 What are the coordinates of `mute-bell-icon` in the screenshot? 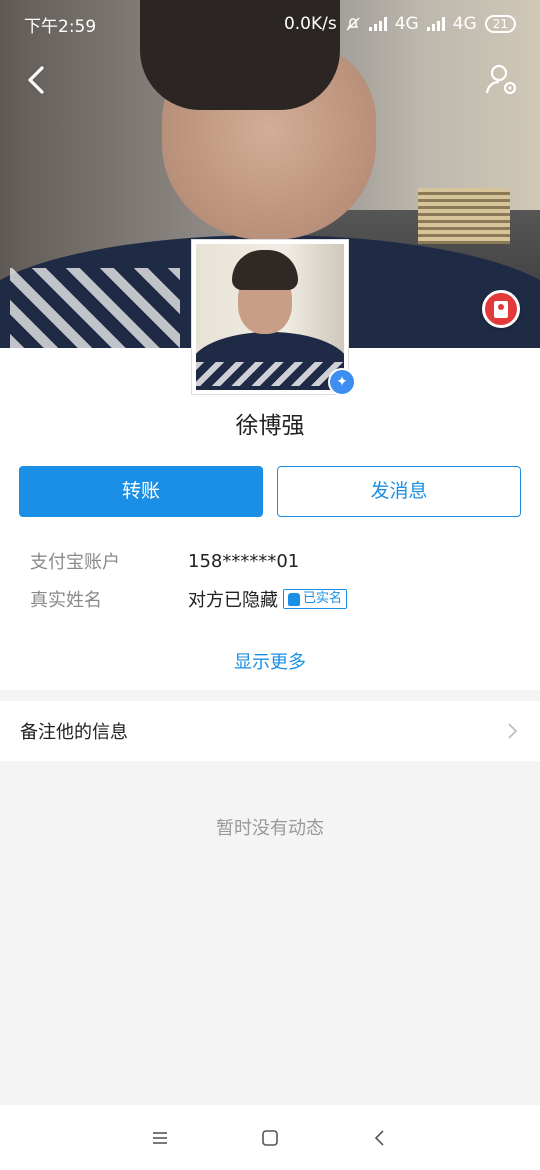 It's located at (353, 24).